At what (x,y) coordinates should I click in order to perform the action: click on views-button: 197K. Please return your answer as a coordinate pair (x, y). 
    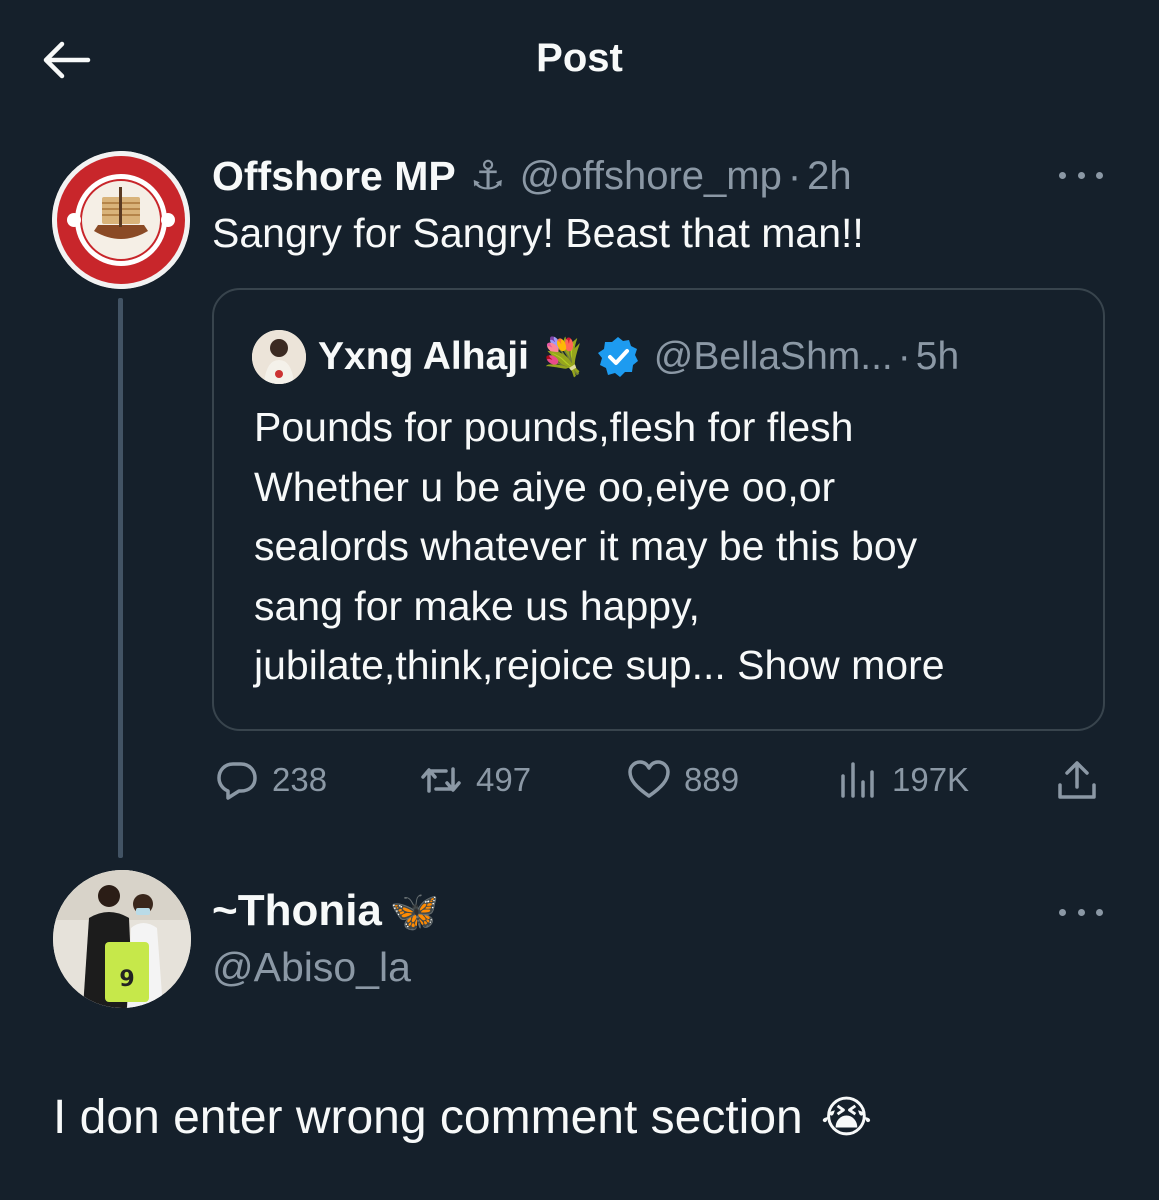
    Looking at the image, I should click on (901, 780).